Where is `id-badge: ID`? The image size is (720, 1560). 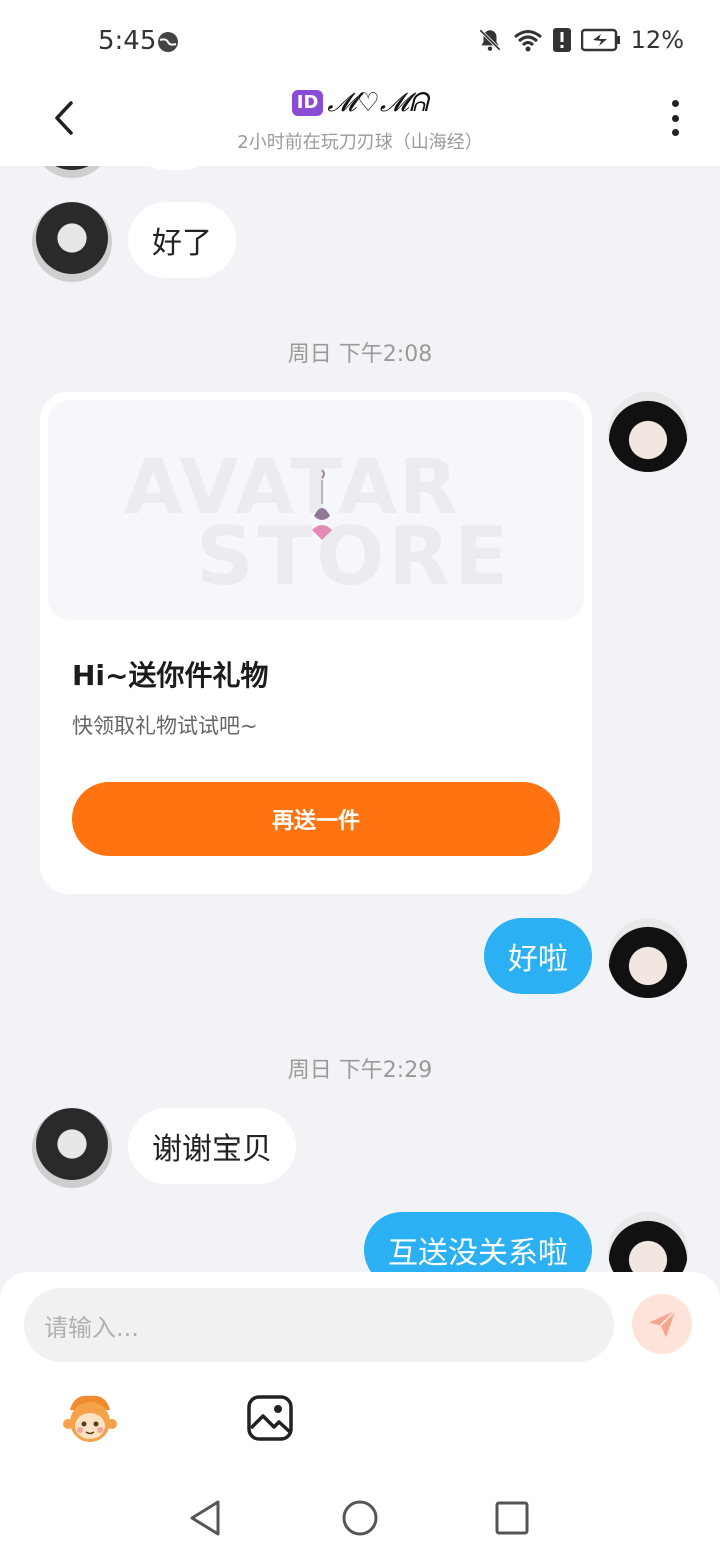
id-badge: ID is located at coordinates (307, 103).